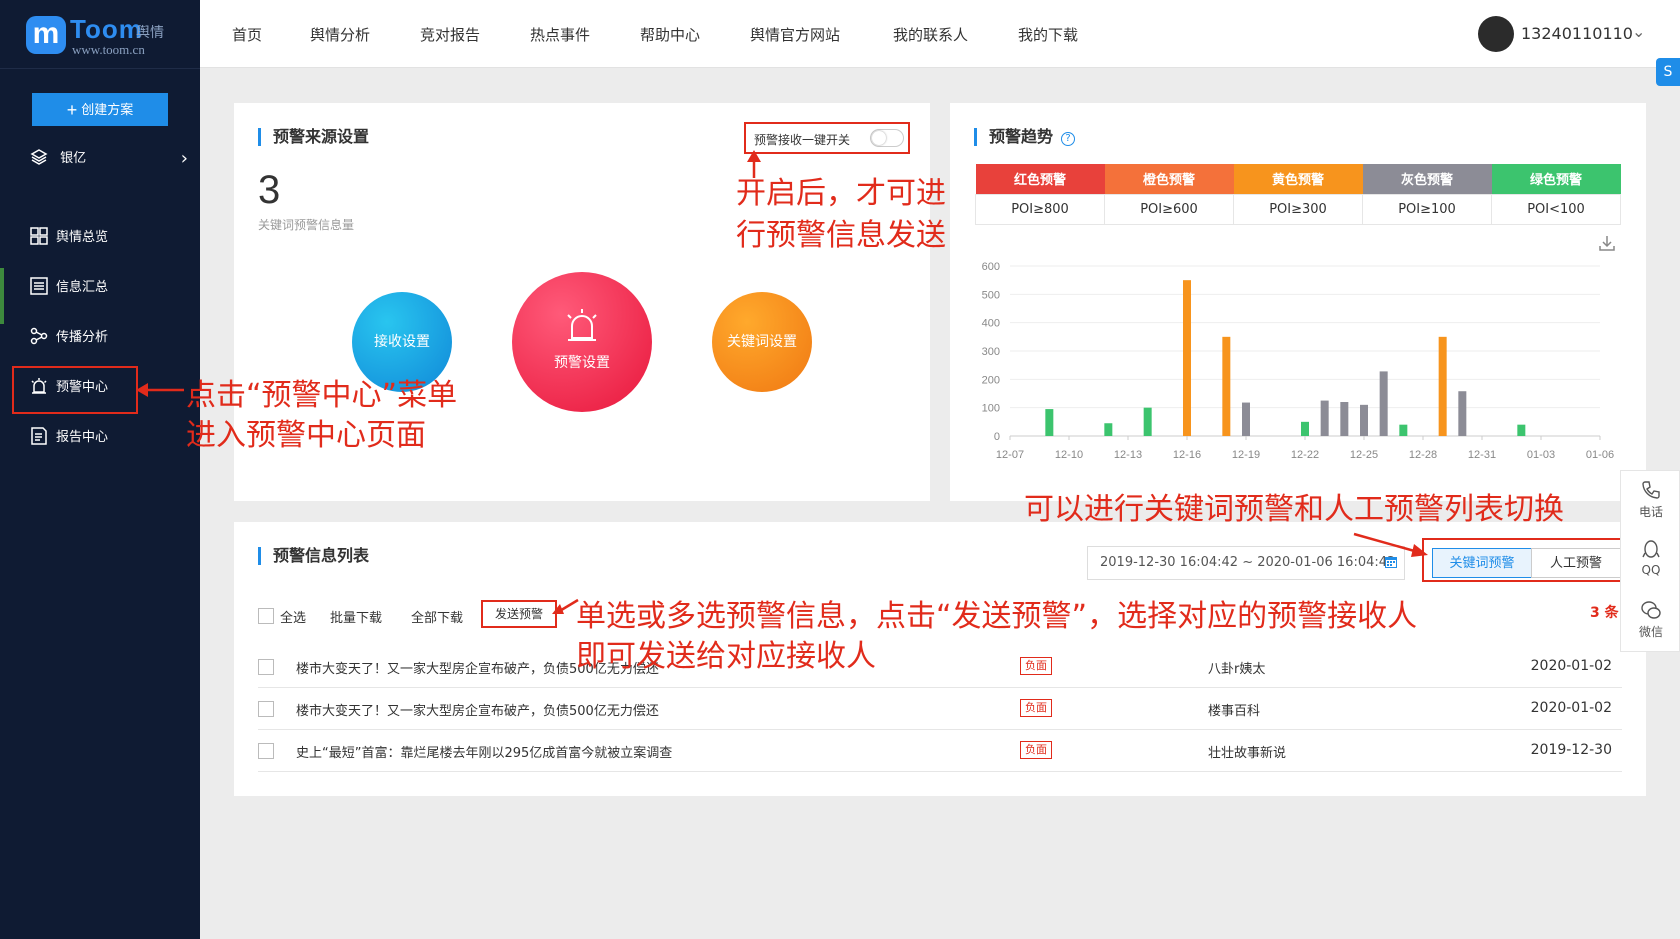 The image size is (1680, 939). What do you see at coordinates (306, 225) in the screenshot?
I see `keyword-alert-count-label: 关键词预警信息量` at bounding box center [306, 225].